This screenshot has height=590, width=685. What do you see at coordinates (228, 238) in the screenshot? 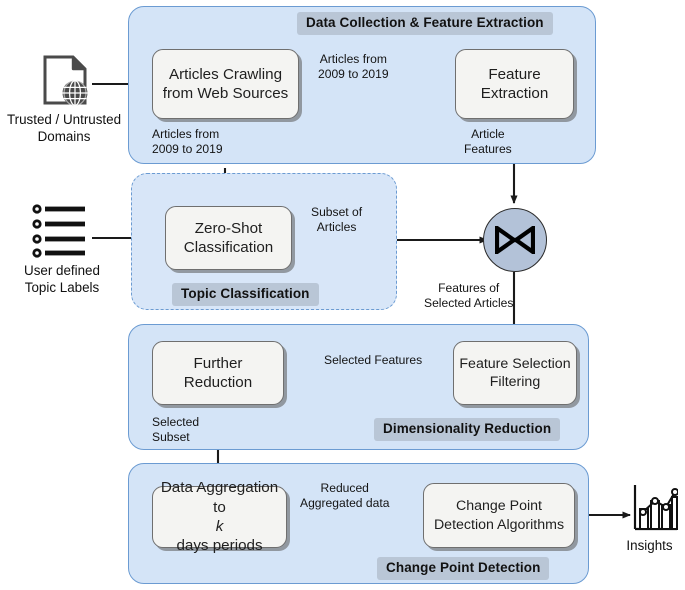
I see `node-zero-shot-classification: Zero-Shot Classification` at bounding box center [228, 238].